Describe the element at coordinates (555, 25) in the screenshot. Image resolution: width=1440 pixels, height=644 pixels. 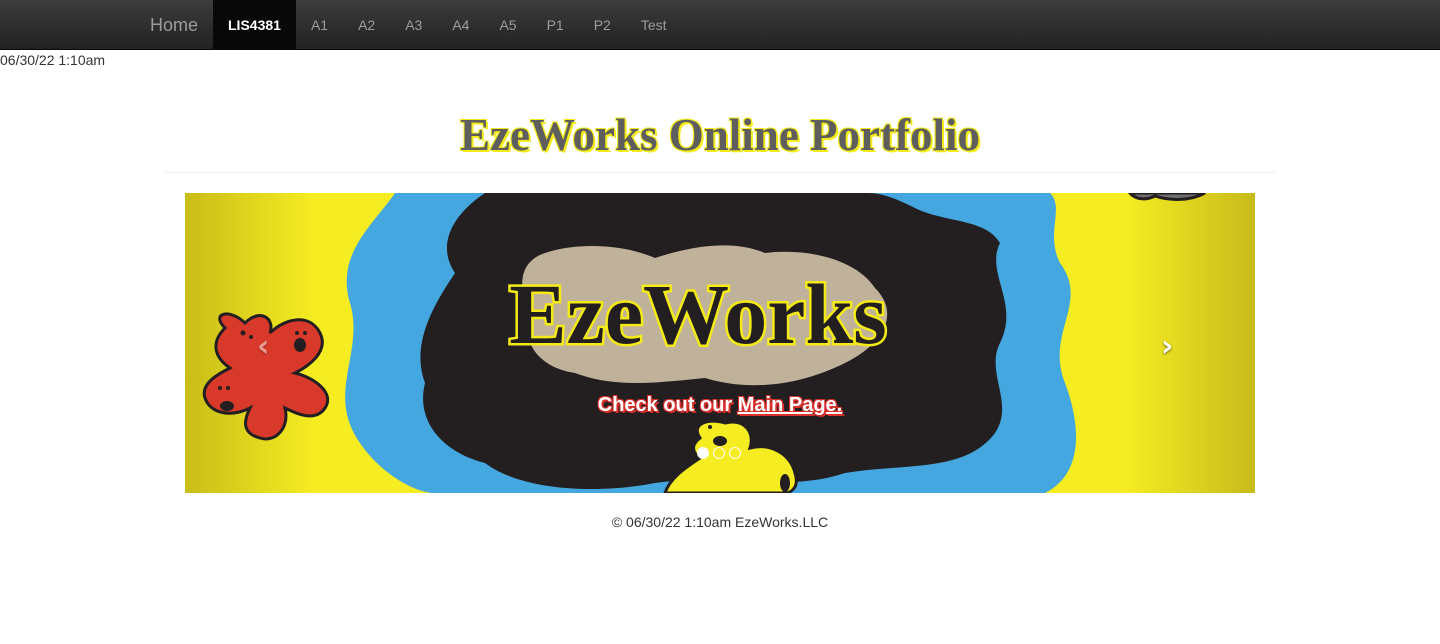
I see `nav-item-p1: P1` at that location.